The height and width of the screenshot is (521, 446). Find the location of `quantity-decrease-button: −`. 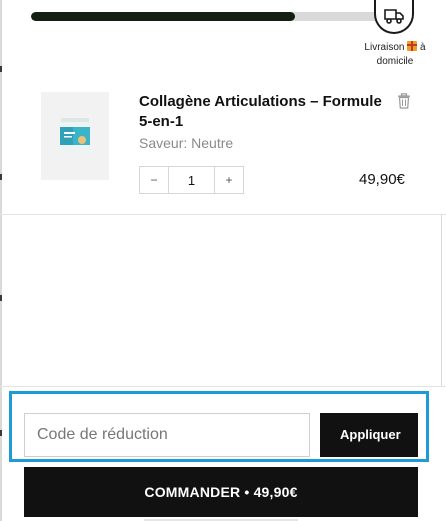

quantity-decrease-button: − is located at coordinates (154, 180).